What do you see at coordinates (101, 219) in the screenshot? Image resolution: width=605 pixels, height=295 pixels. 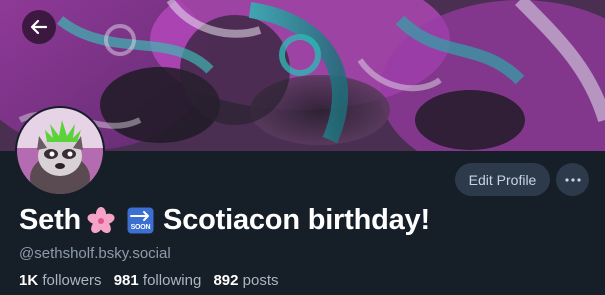 I see `cherry-blossom-icon` at bounding box center [101, 219].